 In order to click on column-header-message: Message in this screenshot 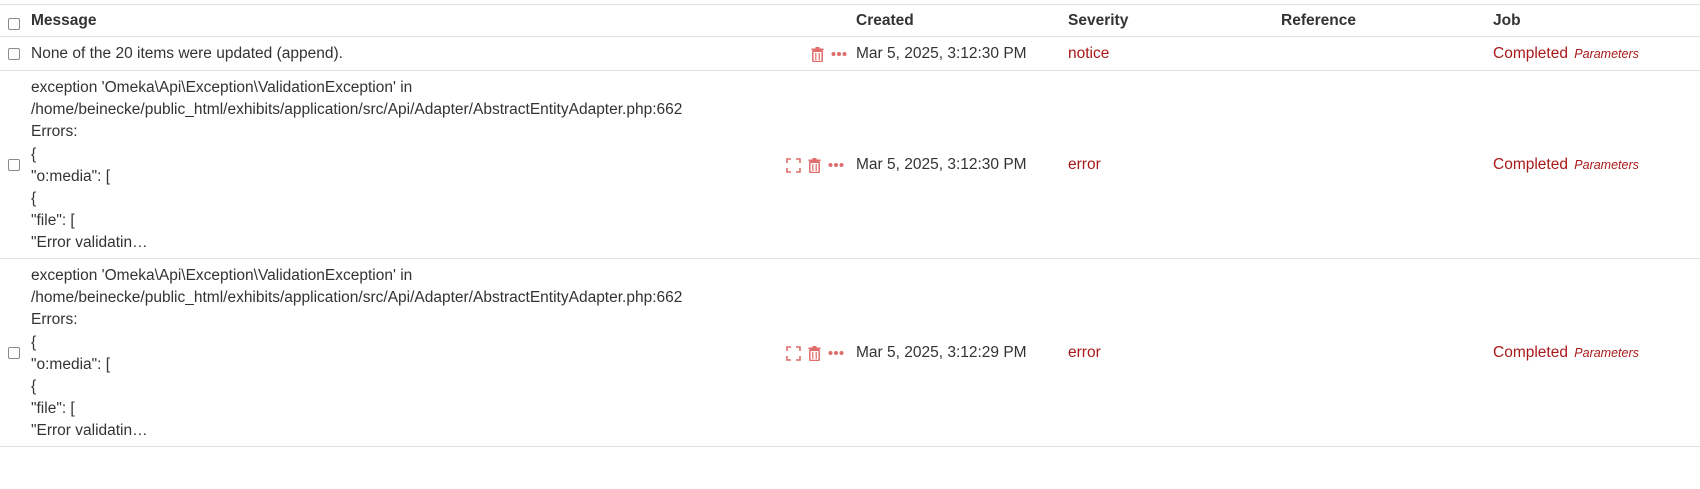, I will do `click(63, 21)`.